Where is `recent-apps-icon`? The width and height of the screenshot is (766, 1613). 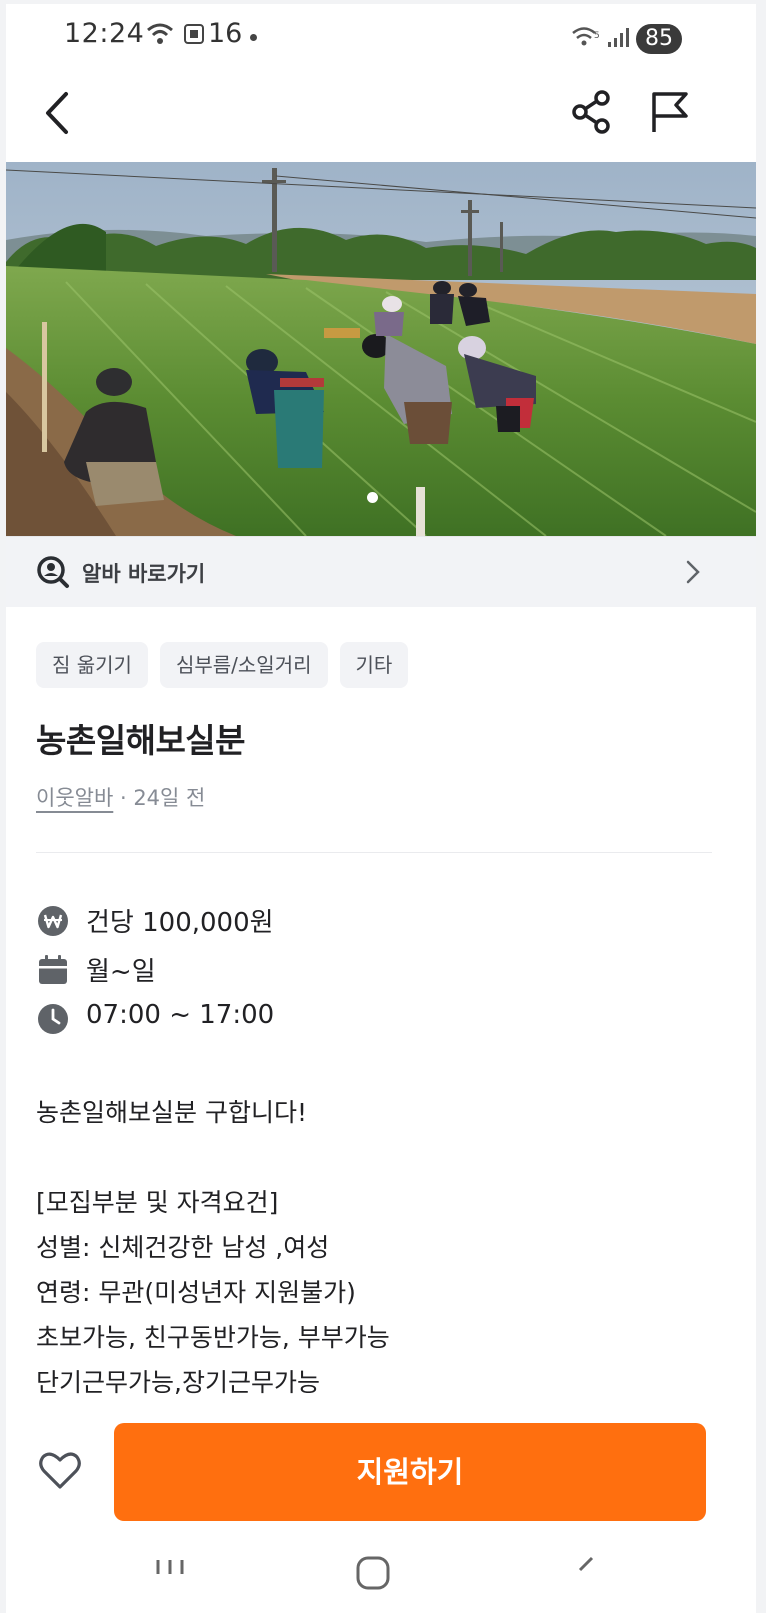
recent-apps-icon is located at coordinates (170, 1567).